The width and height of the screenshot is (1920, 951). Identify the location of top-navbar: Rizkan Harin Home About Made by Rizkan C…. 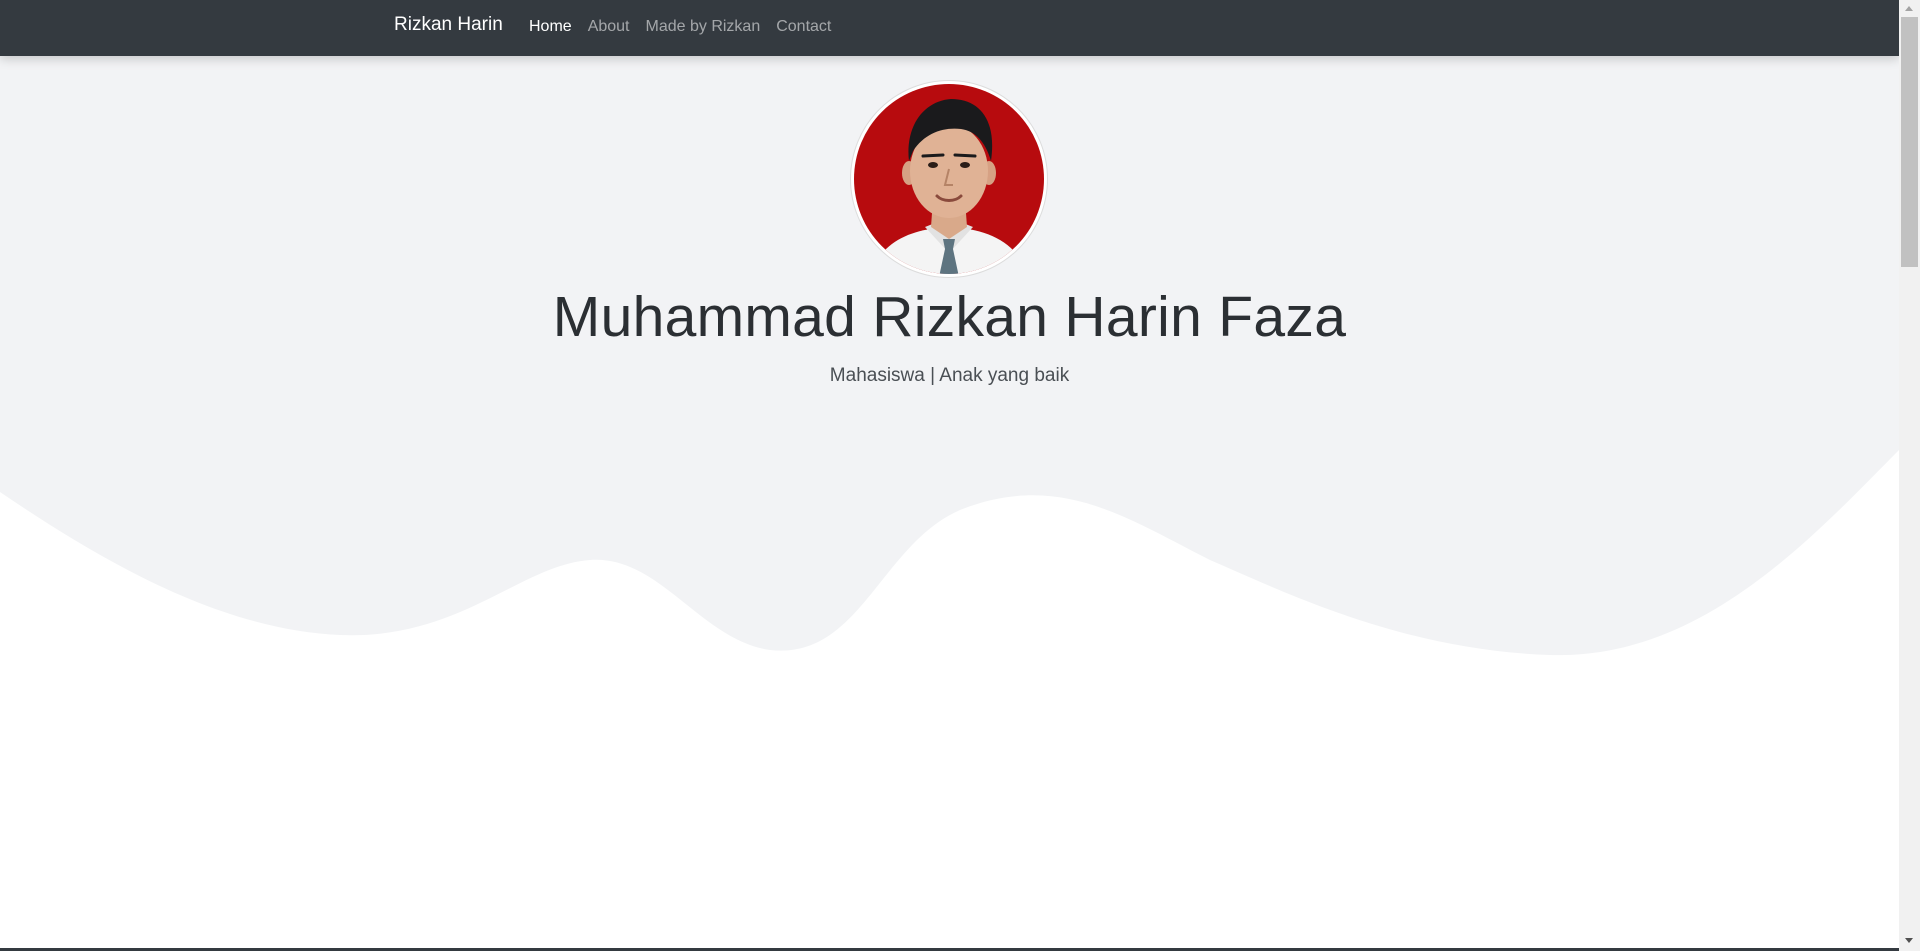
(949, 28).